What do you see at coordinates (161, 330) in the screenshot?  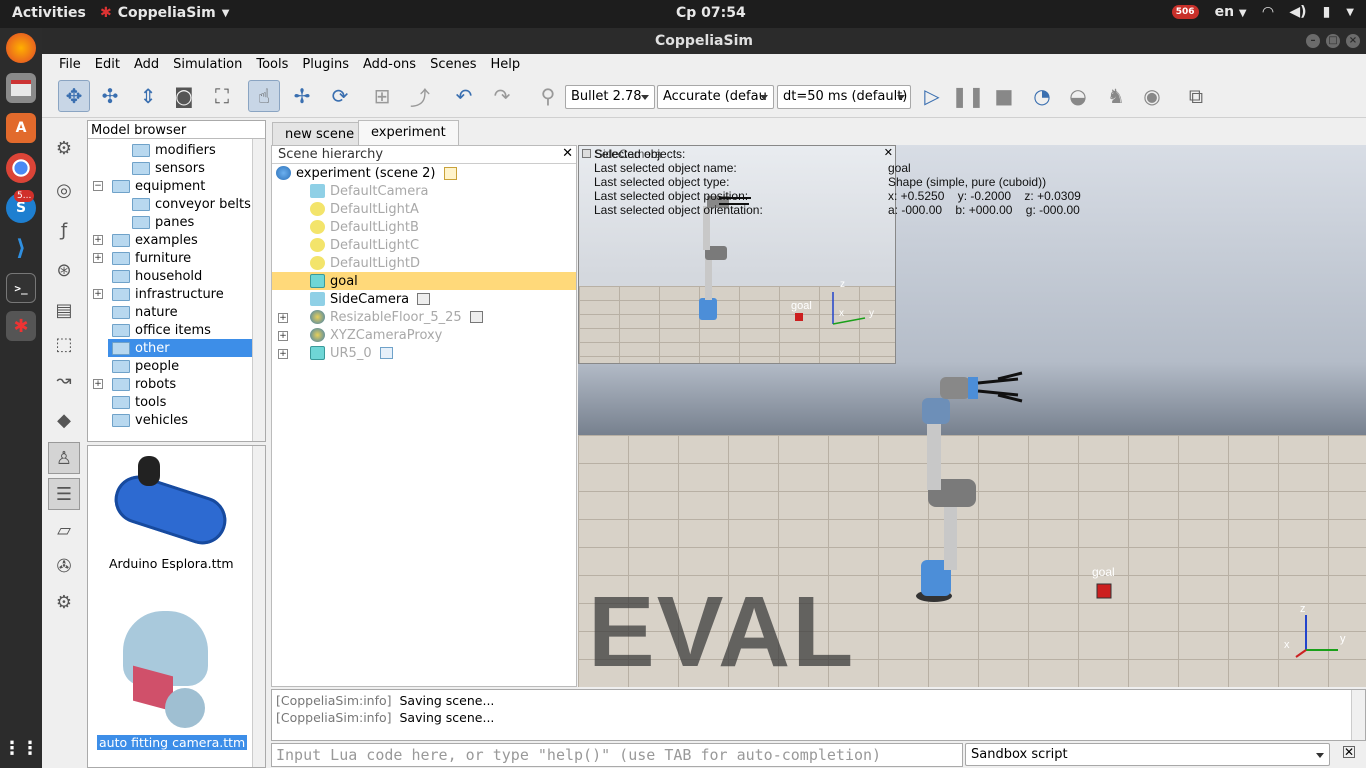 I see `model-folder-office-items: office items` at bounding box center [161, 330].